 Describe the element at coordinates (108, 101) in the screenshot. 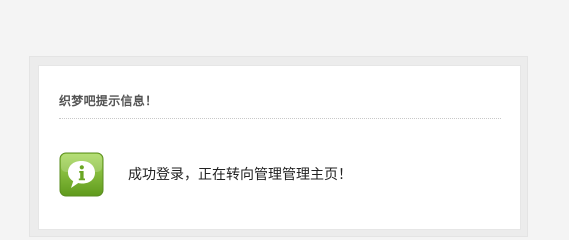

I see `message-title: 织梦吧提示信息！` at that location.